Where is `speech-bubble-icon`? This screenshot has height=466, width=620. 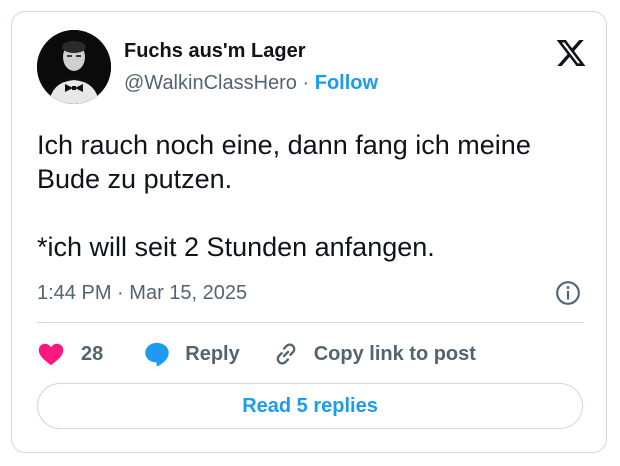
speech-bubble-icon is located at coordinates (157, 354).